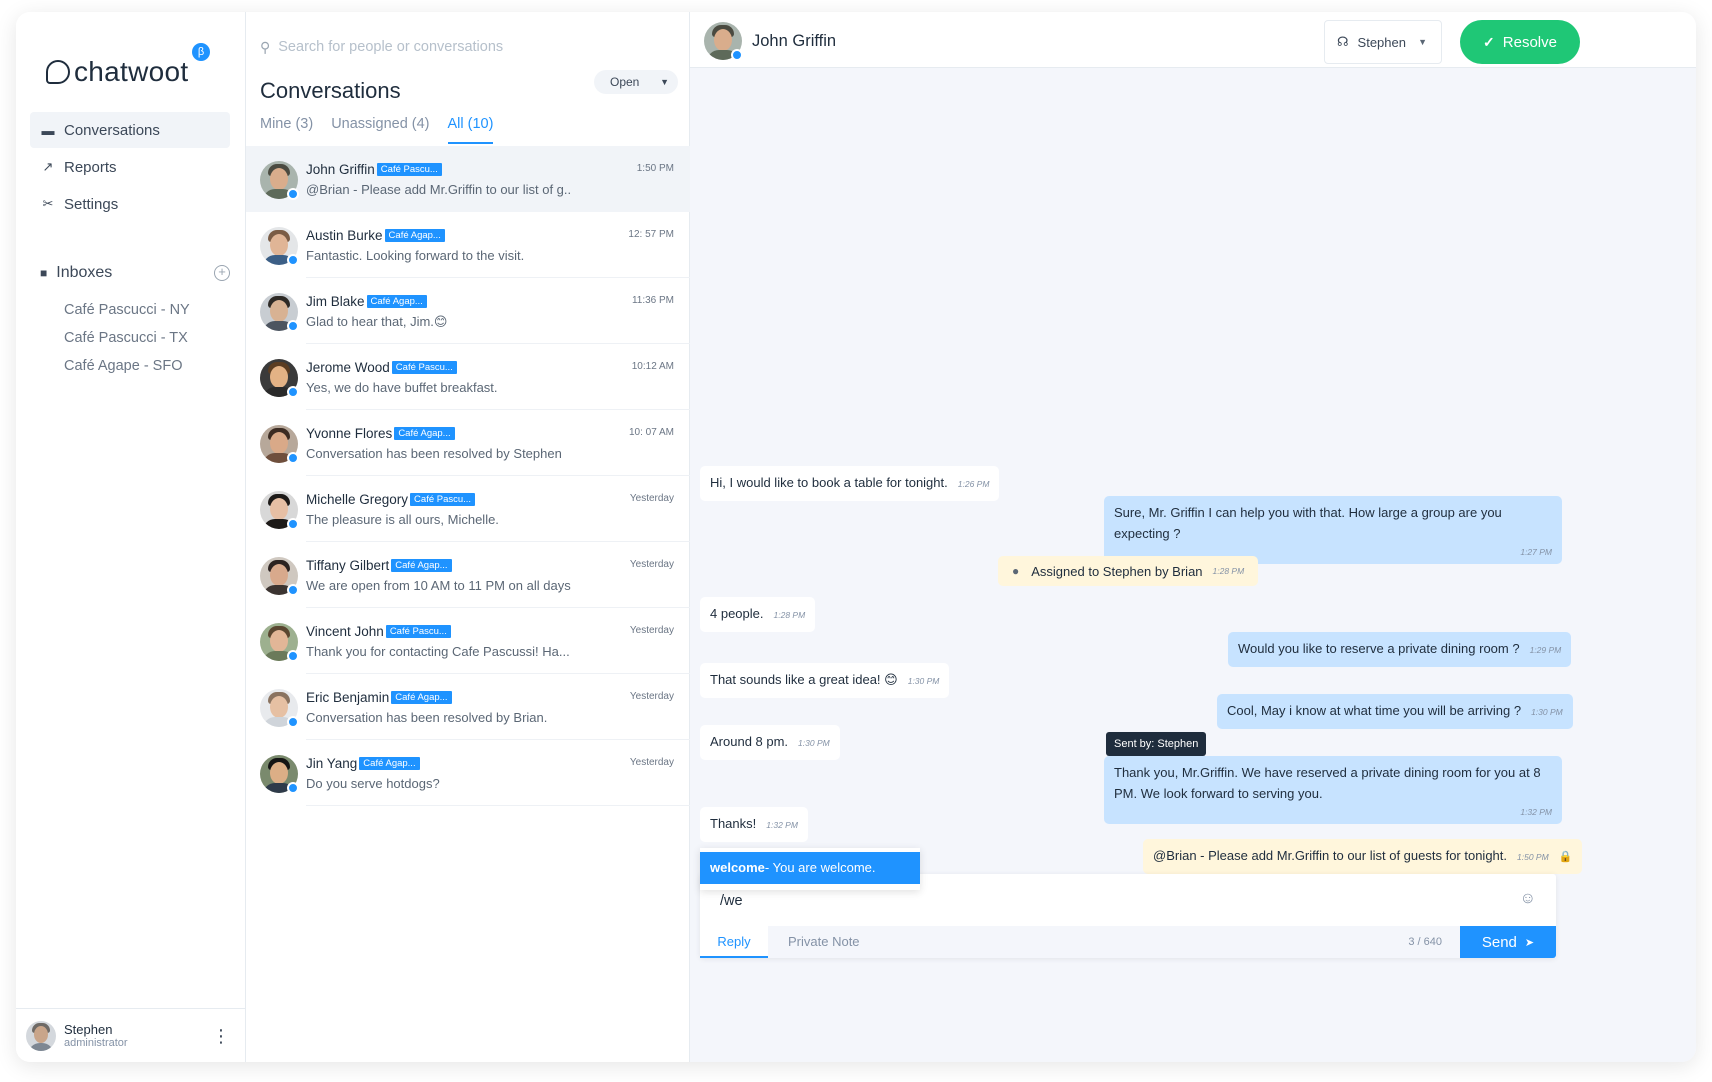 Image resolution: width=1712 pixels, height=1082 pixels. I want to click on contact-name: Jerome Wood, so click(348, 367).